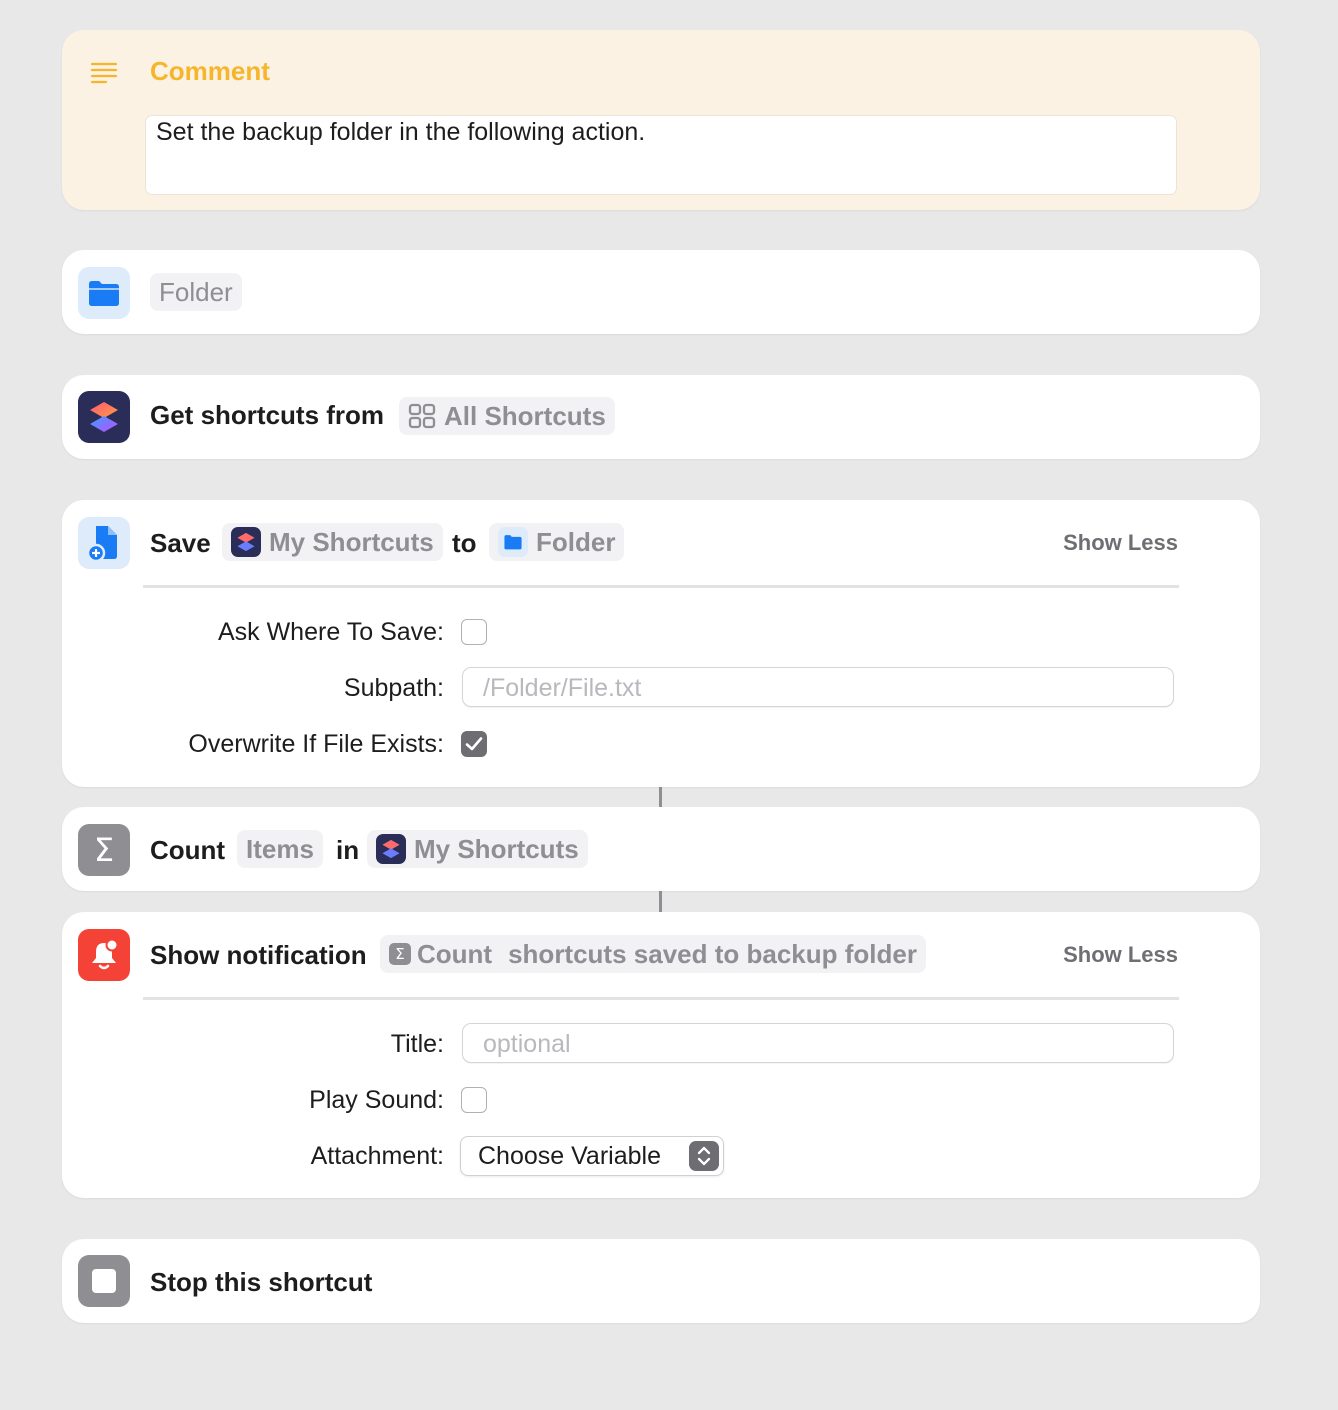 This screenshot has width=1338, height=1410. I want to click on subpath-placeholder: /Folder/File.txt, so click(562, 688).